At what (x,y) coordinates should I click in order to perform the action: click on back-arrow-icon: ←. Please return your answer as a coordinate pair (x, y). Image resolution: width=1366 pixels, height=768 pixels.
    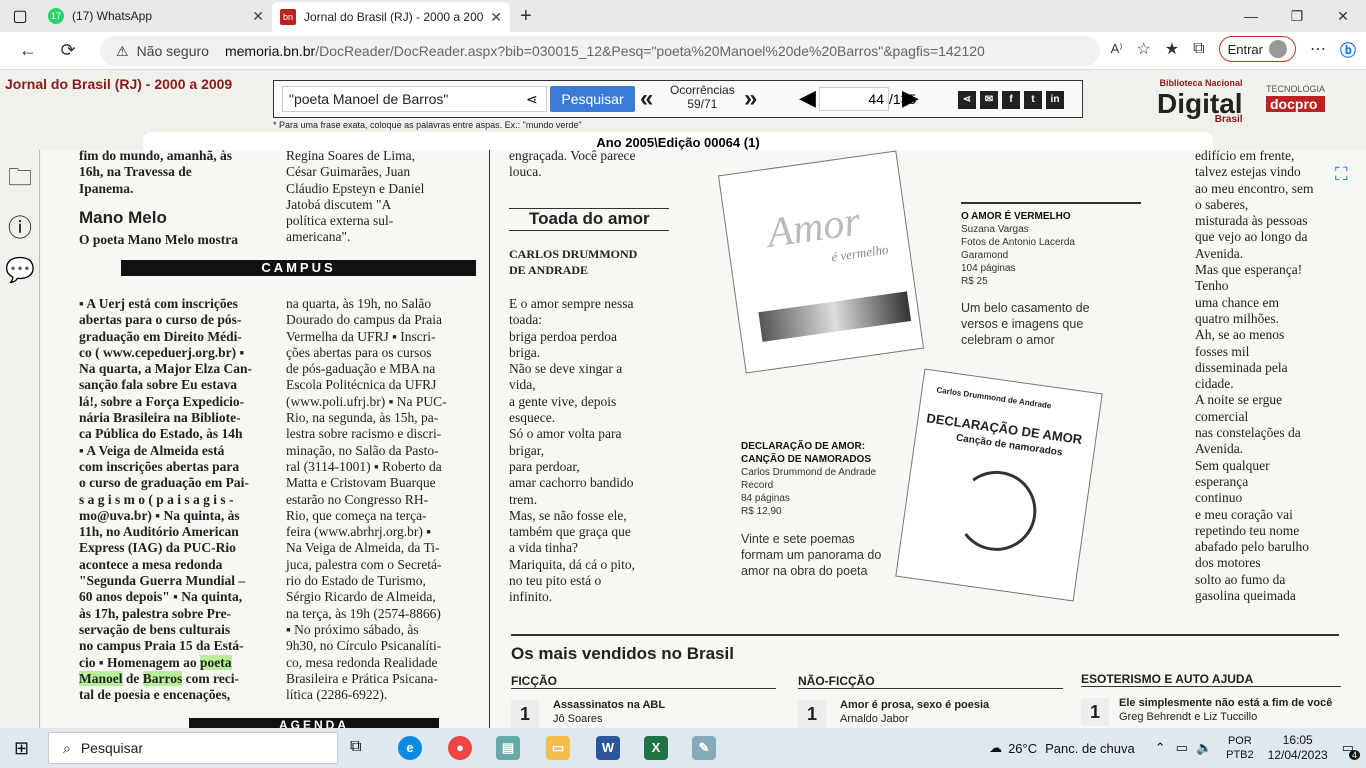
    Looking at the image, I should click on (28, 50).